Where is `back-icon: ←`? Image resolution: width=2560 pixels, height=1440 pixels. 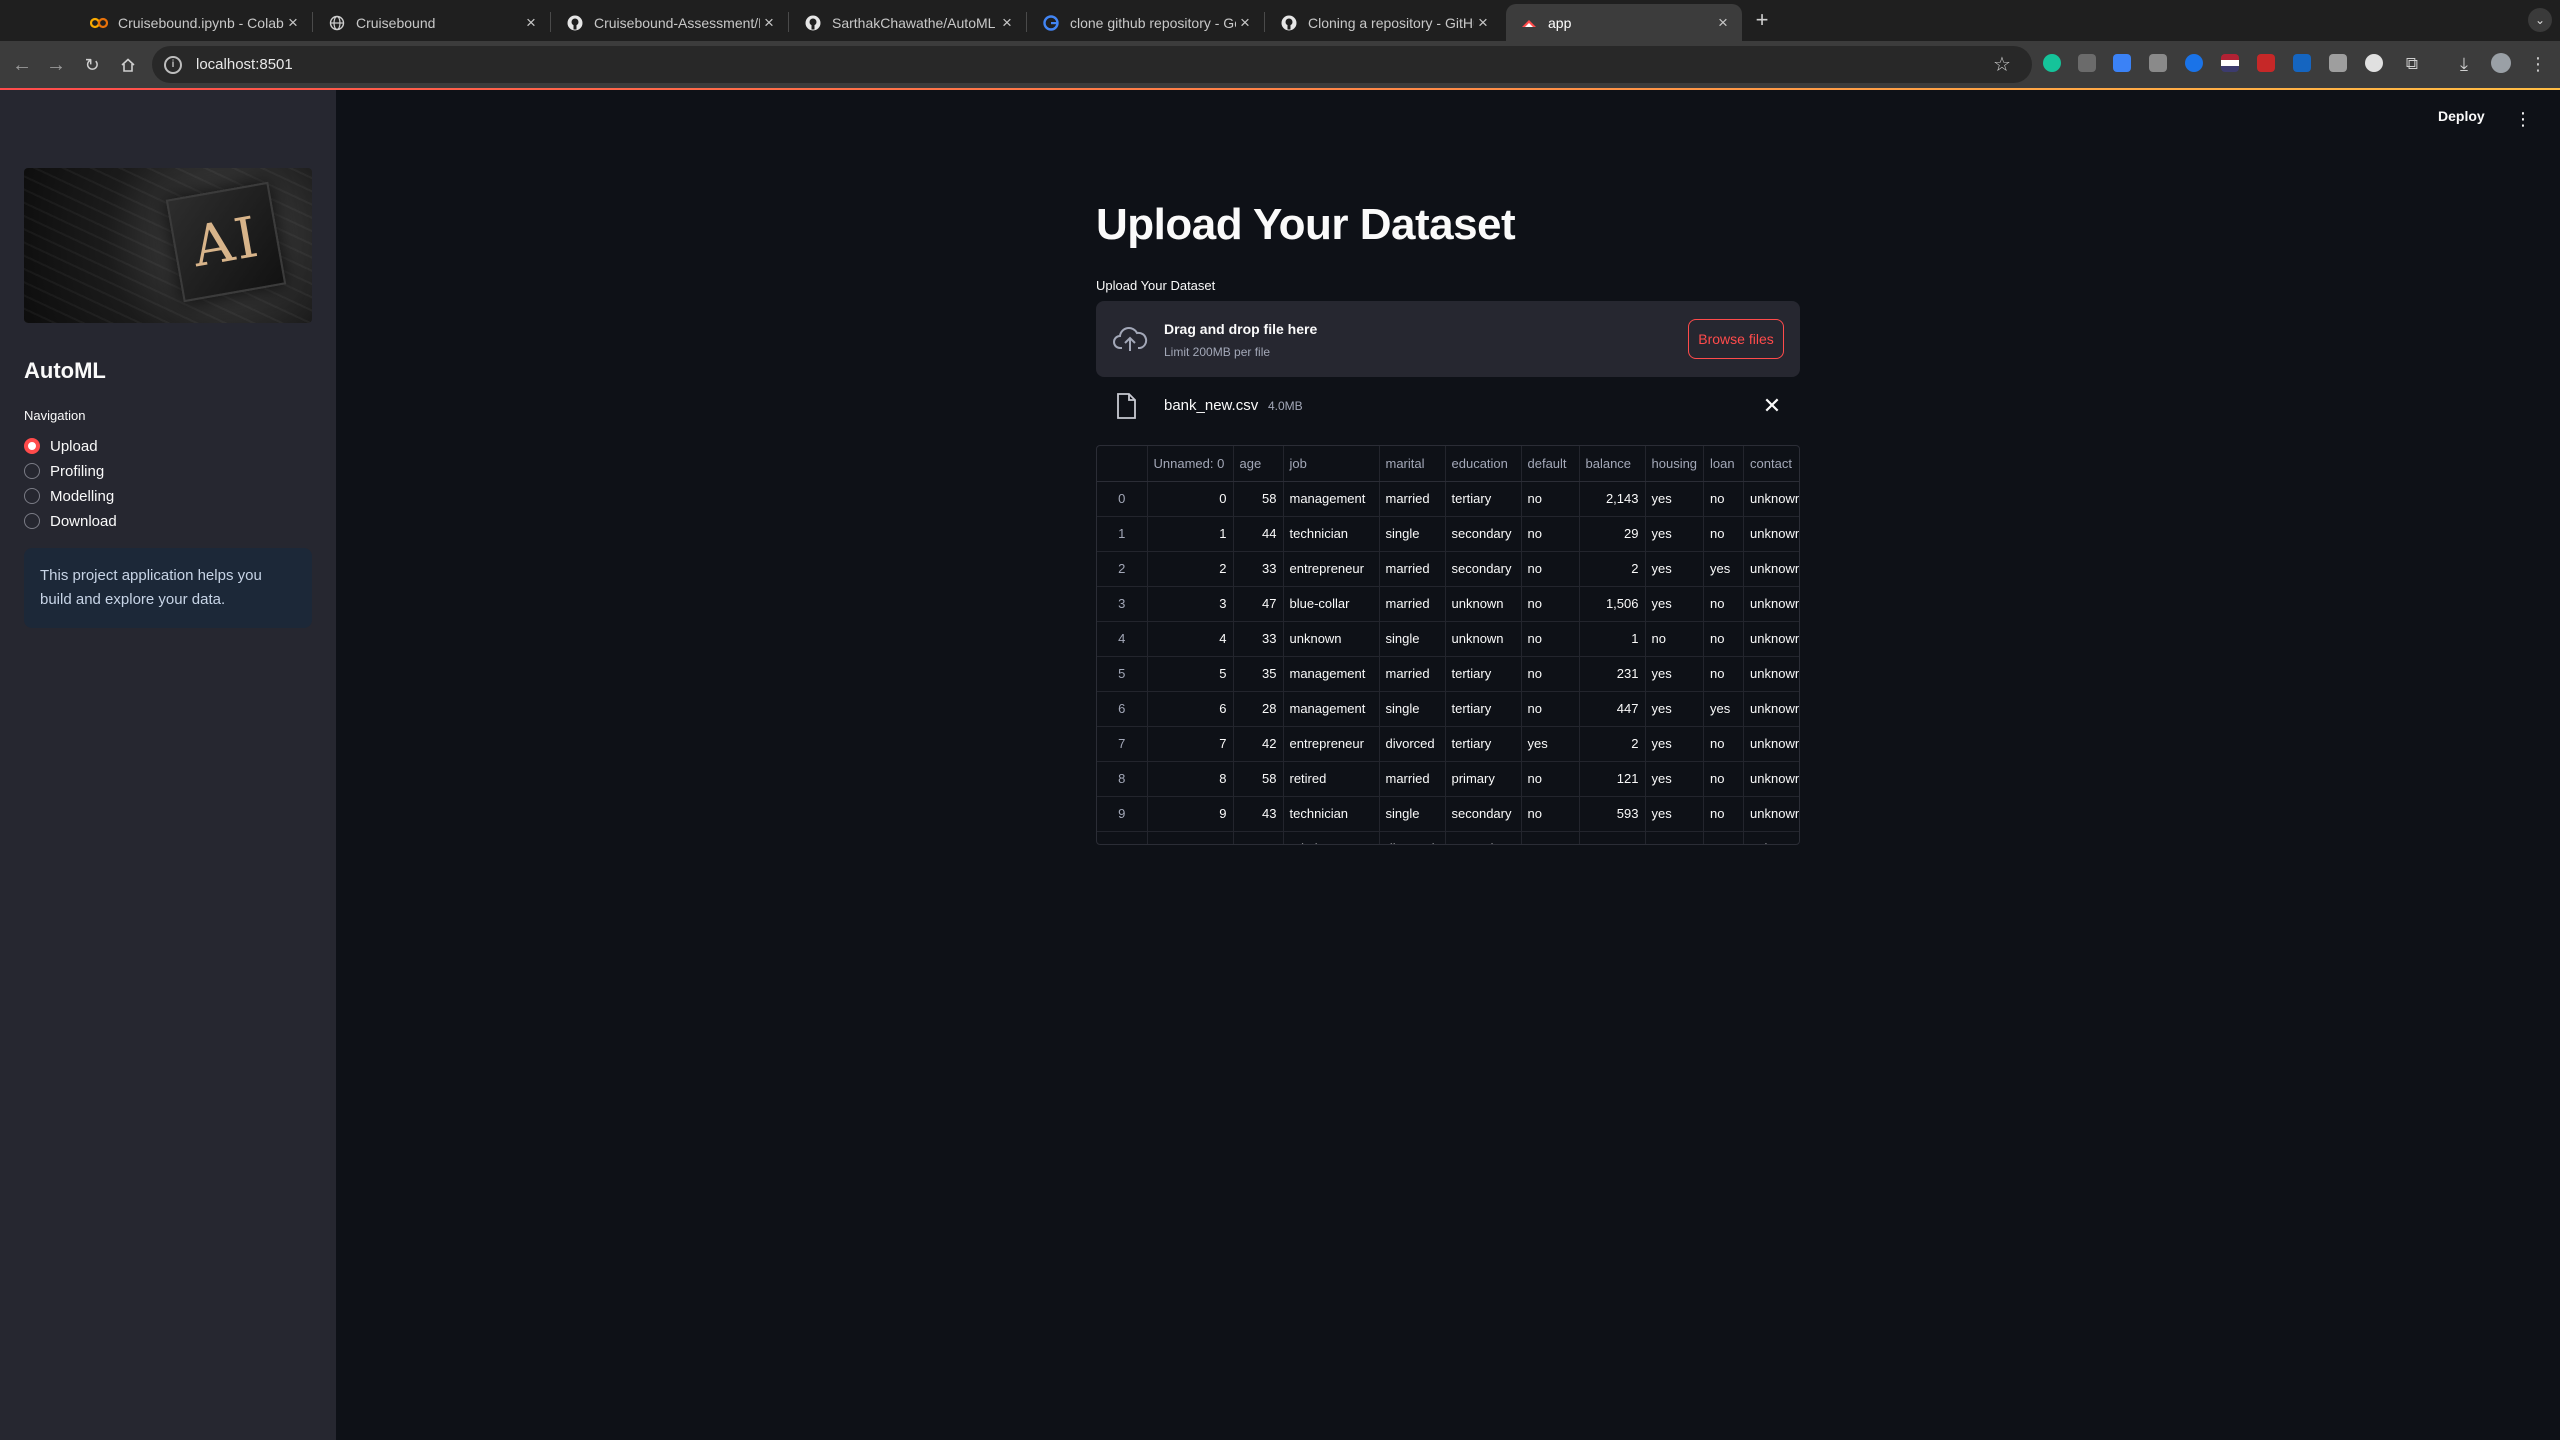
back-icon: ← is located at coordinates (22, 65).